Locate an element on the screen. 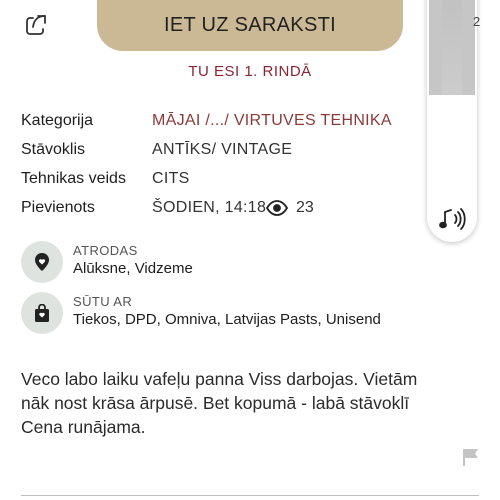 The image size is (500, 500). location-value: Alūksne, Vidzeme is located at coordinates (133, 268).